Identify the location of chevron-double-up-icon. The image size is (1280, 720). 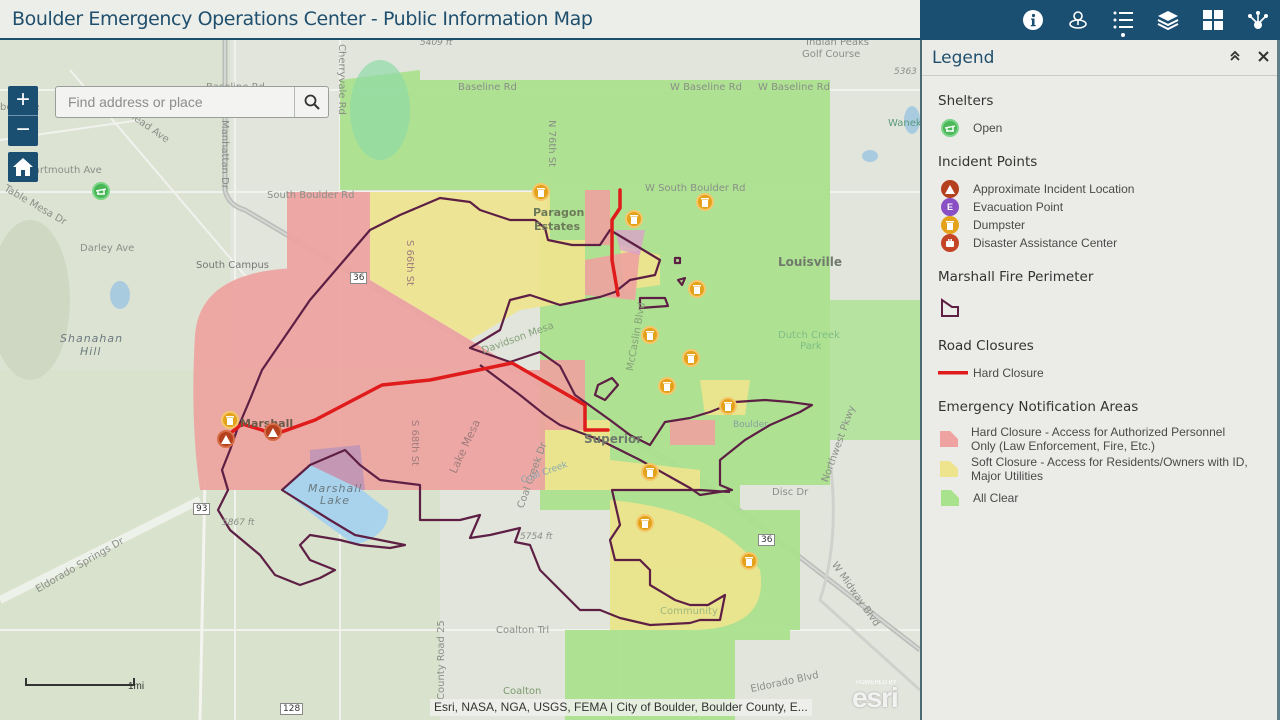
(1235, 55).